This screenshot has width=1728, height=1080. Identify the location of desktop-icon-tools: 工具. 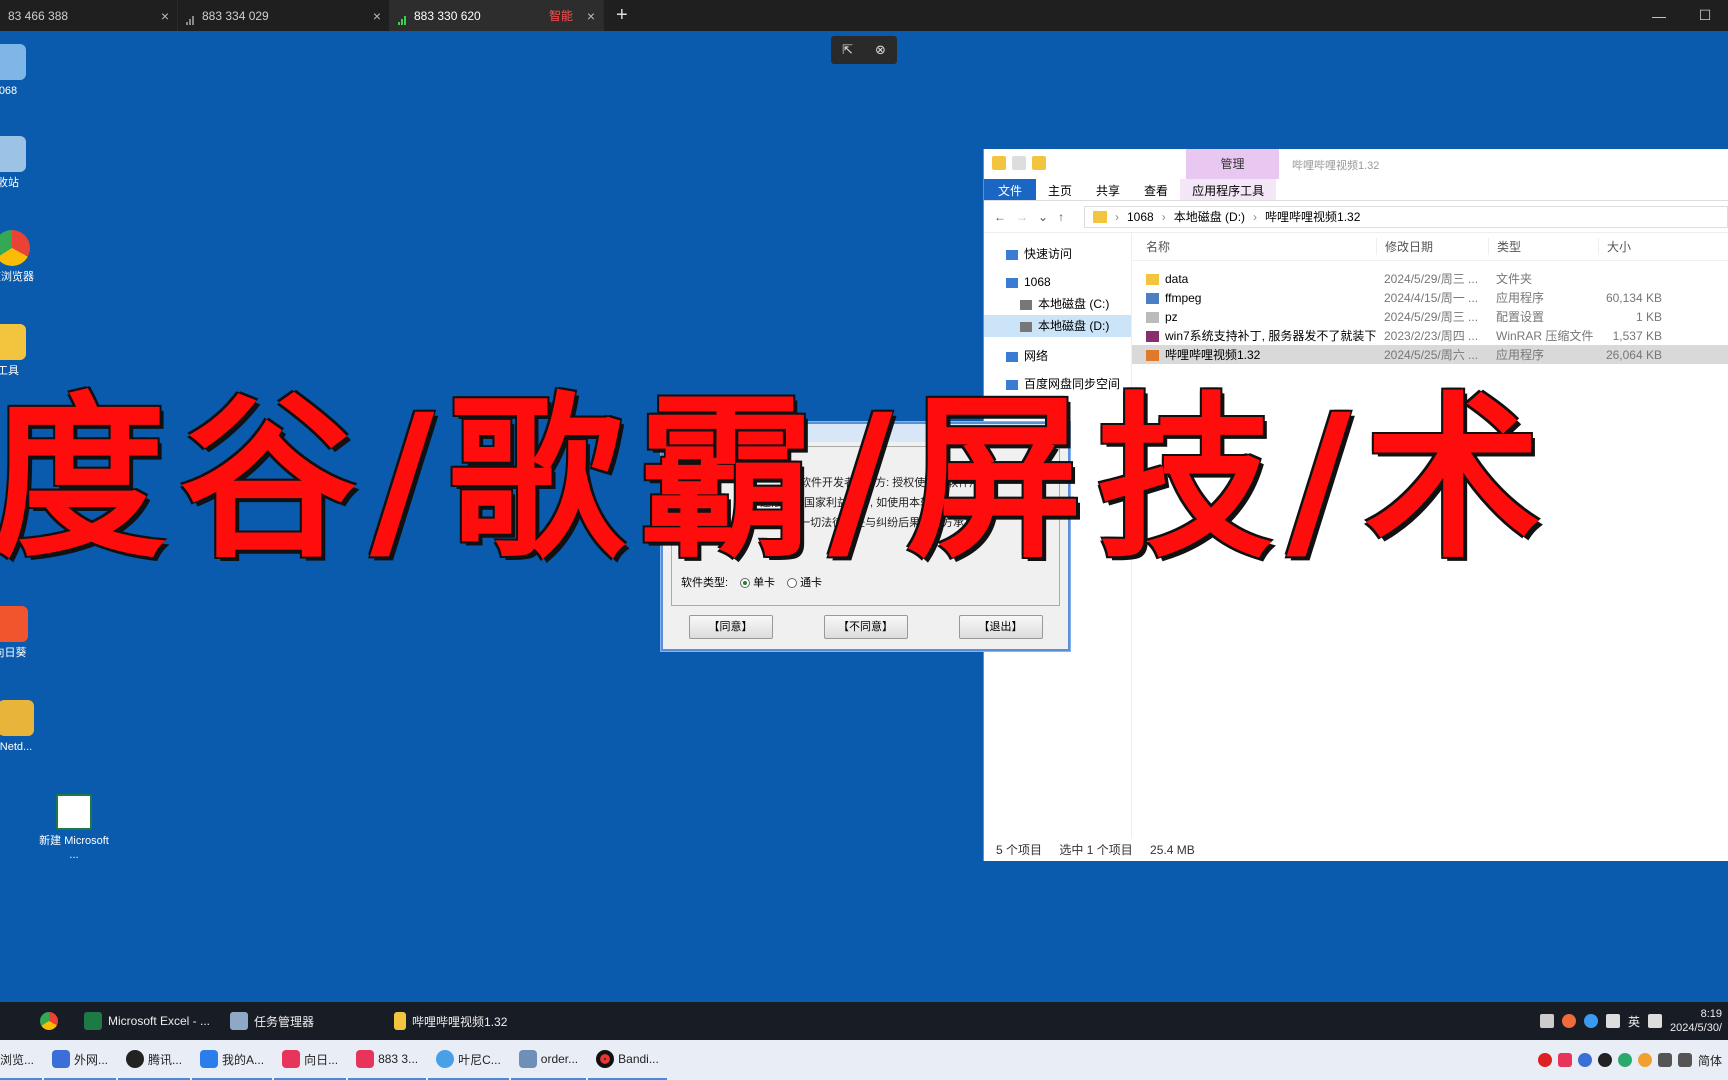
(22, 351).